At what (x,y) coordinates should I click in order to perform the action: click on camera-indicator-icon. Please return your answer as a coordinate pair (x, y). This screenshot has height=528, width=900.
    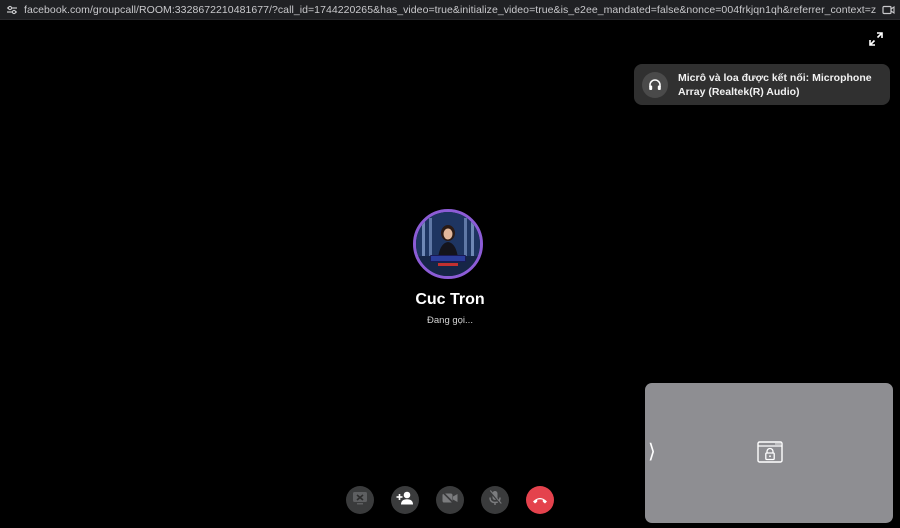
    Looking at the image, I should click on (888, 9).